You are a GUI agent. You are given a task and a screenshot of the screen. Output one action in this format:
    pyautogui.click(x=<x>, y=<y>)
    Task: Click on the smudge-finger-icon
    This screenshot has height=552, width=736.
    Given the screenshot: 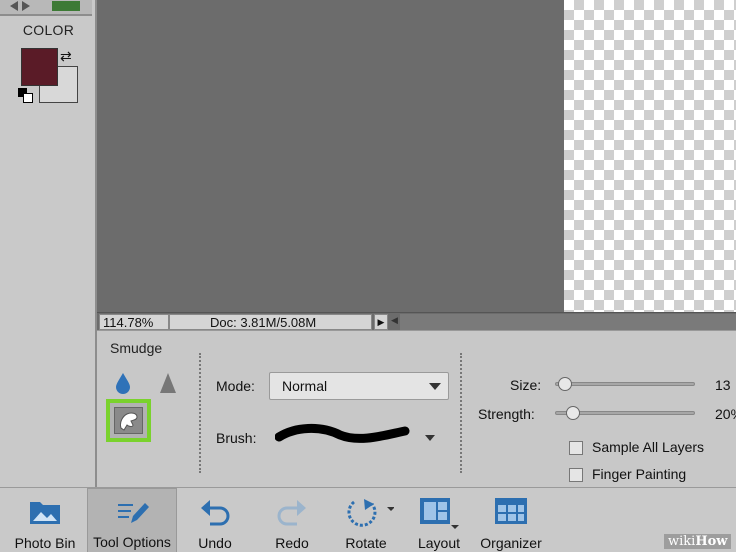 What is the action you would take?
    pyautogui.click(x=129, y=421)
    